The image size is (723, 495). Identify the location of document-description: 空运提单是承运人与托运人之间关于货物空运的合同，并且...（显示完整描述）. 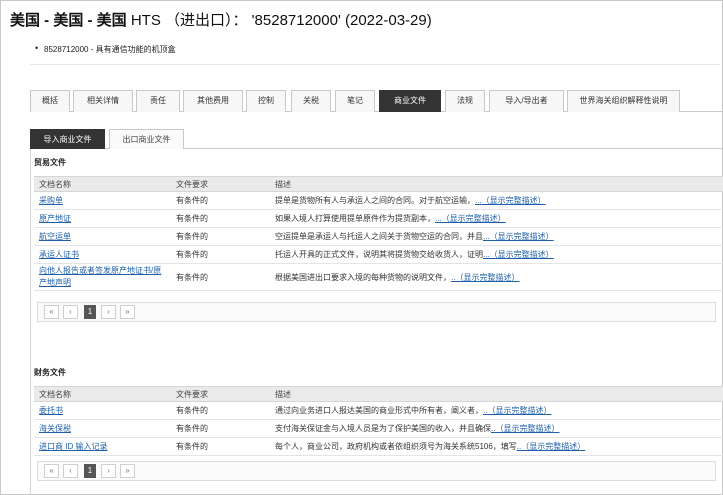
(496, 236).